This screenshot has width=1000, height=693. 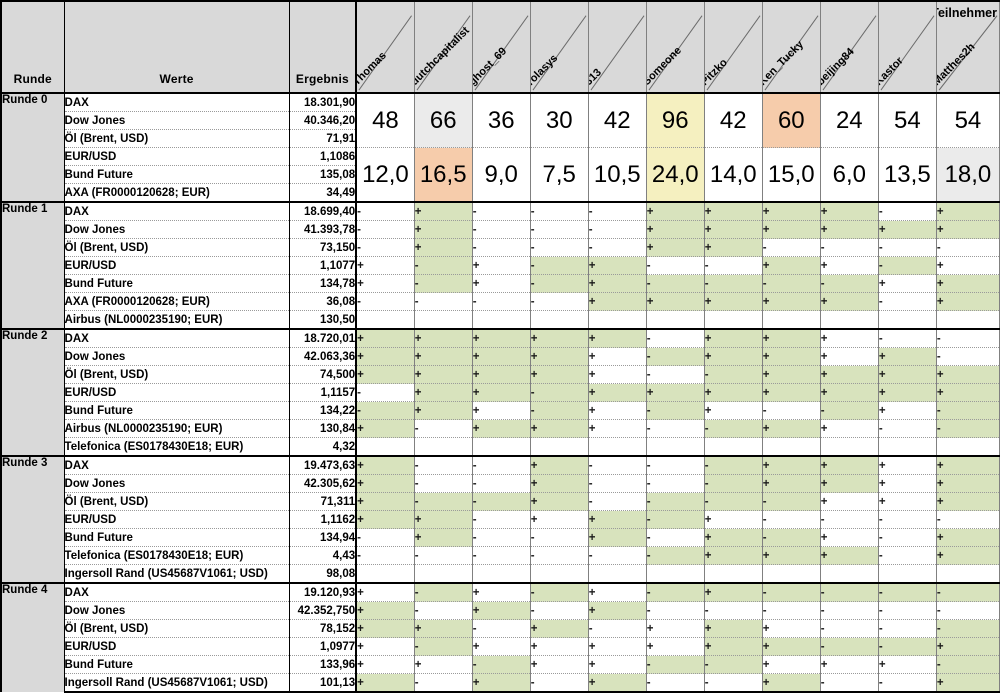 What do you see at coordinates (323, 283) in the screenshot?
I see `value-result: 134,78` at bounding box center [323, 283].